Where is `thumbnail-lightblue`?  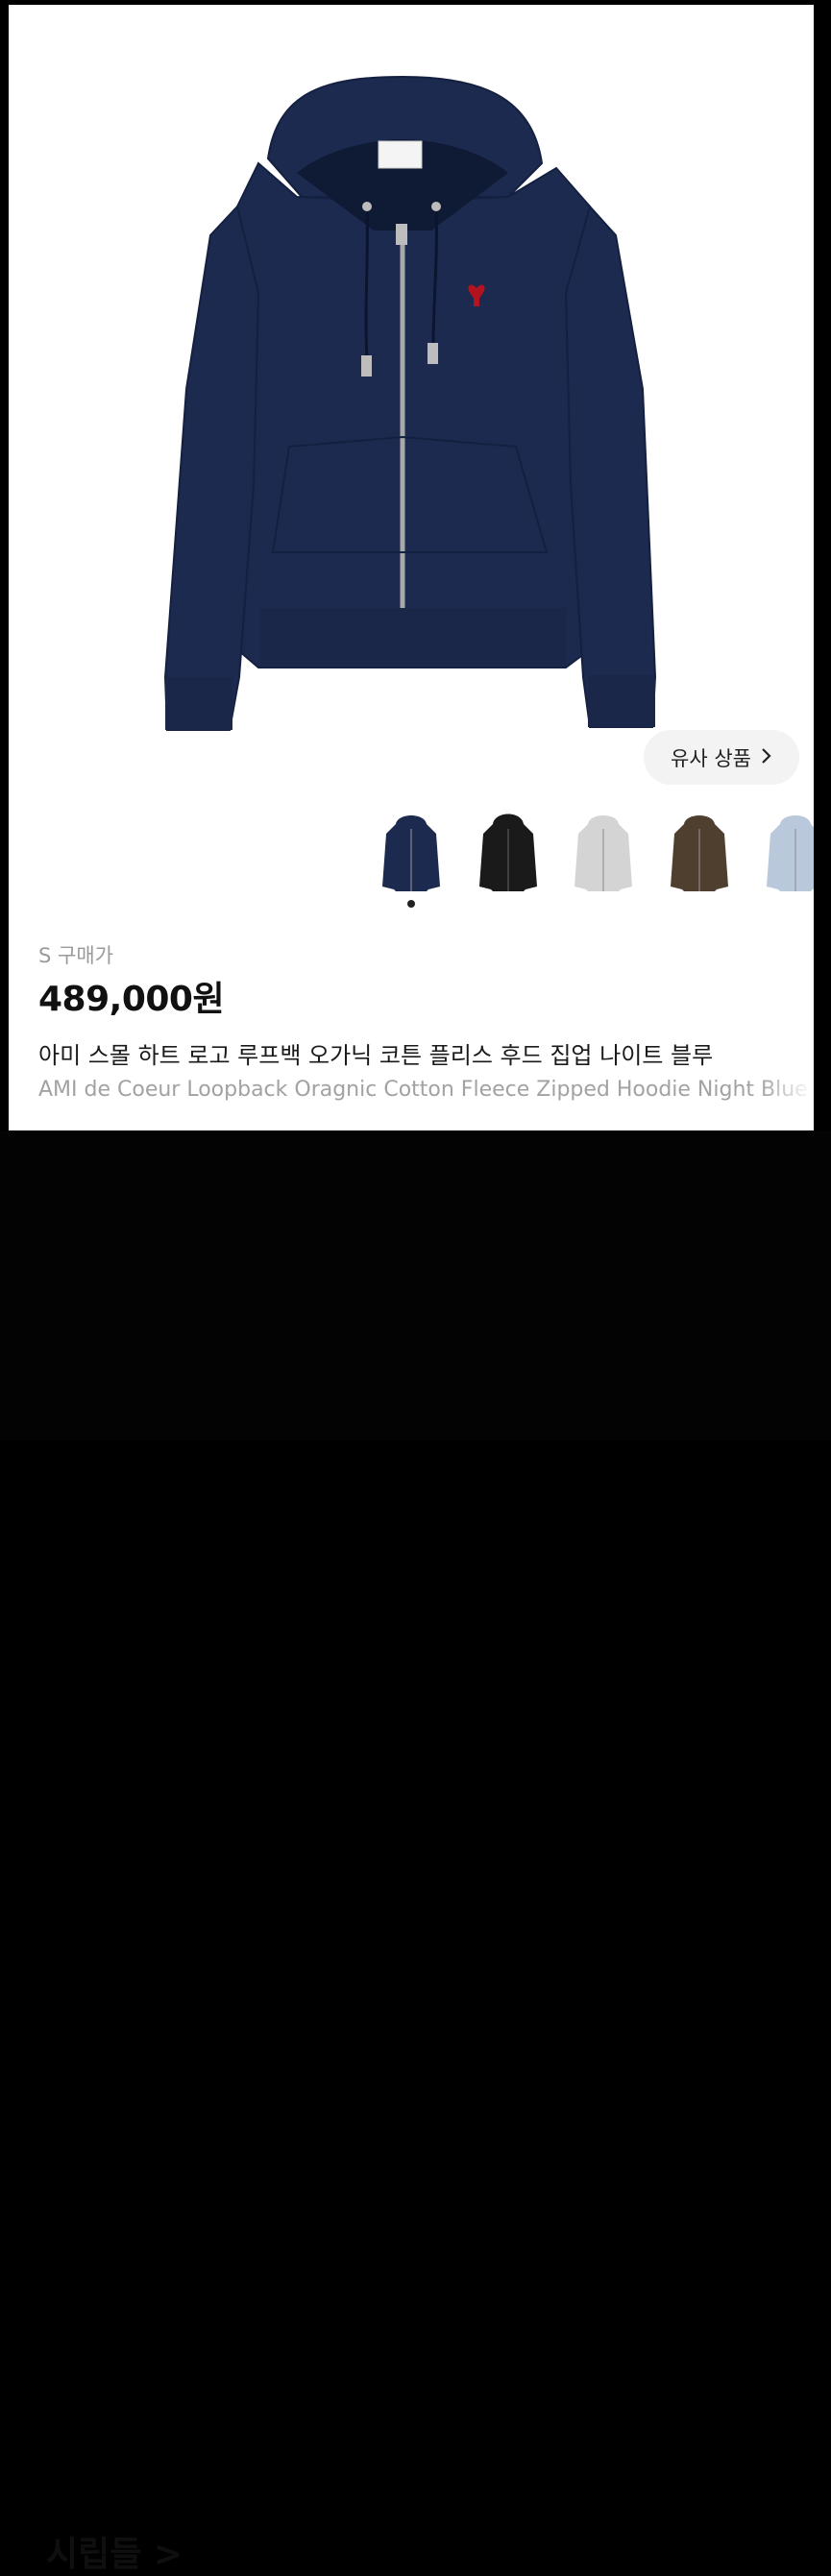
thumbnail-lightblue is located at coordinates (788, 853).